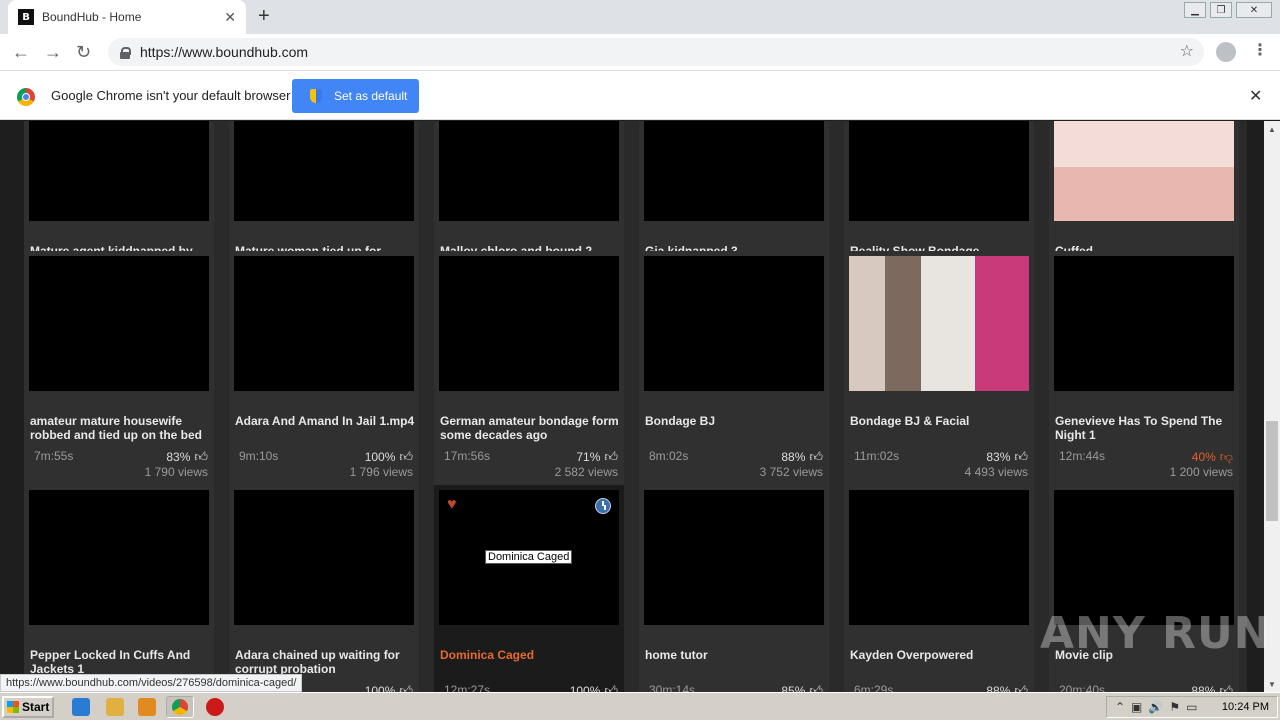  I want to click on video-title: Bondage BJ, so click(735, 421).